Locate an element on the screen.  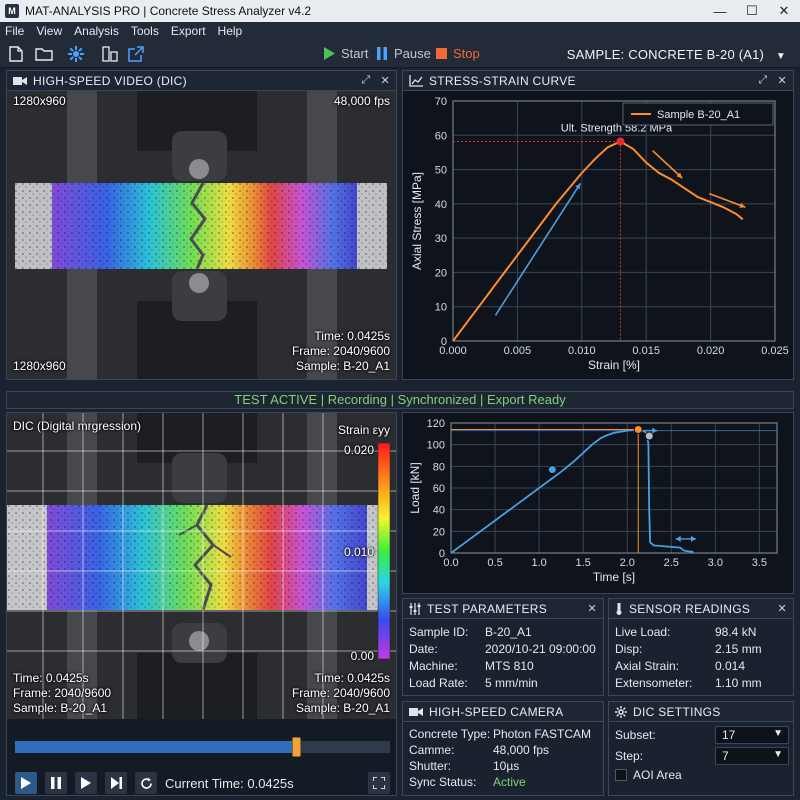
subset-select: 17 ▼ is located at coordinates (752, 735).